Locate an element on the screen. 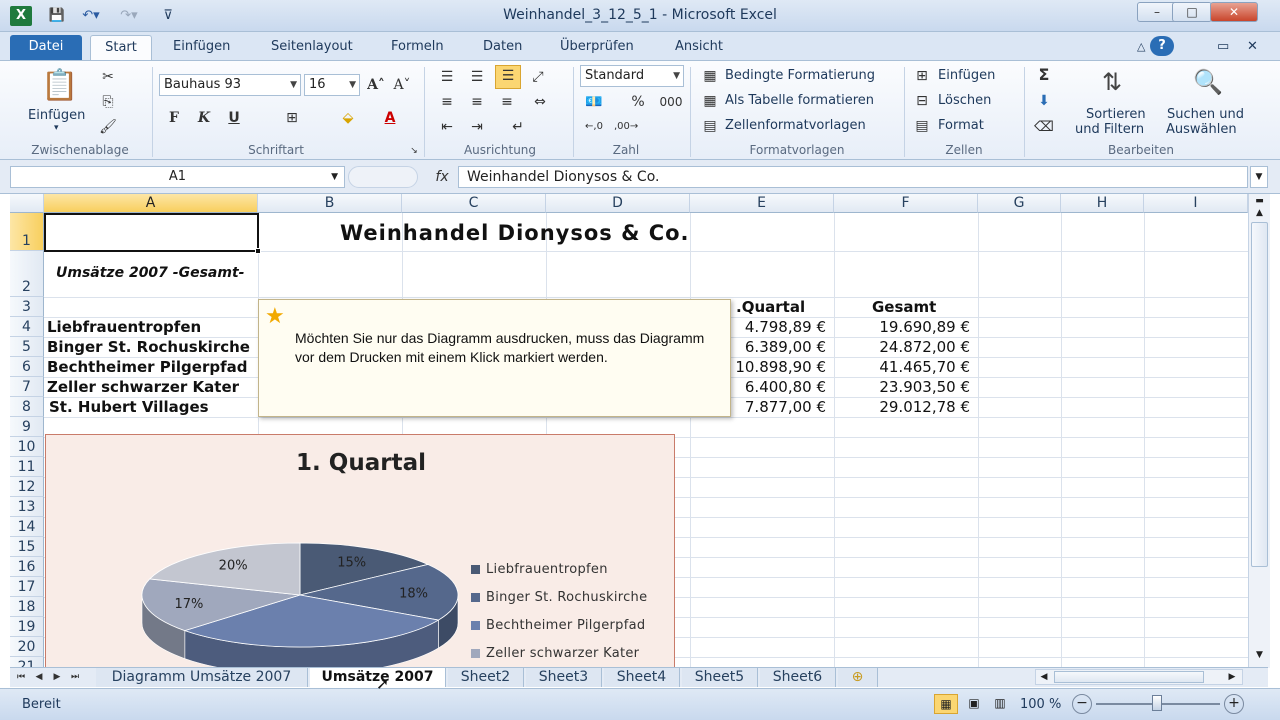  align-middle-icon: ☰ is located at coordinates (477, 77).